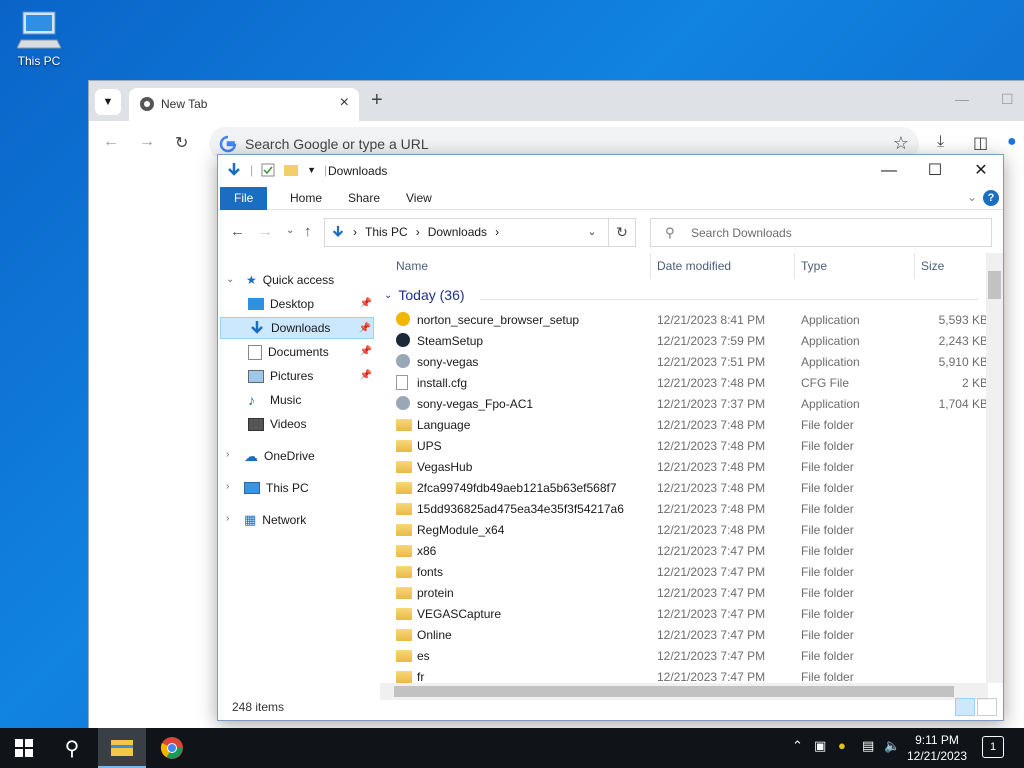 The height and width of the screenshot is (768, 1024). Describe the element at coordinates (309, 456) in the screenshot. I see `nav-onedrive: ☁ OneDrive` at that location.